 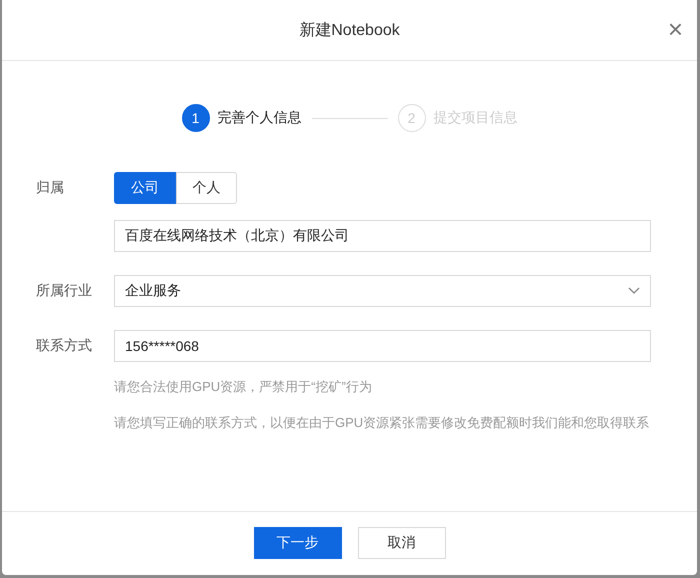 I want to click on next-button: 下一步, so click(x=298, y=542).